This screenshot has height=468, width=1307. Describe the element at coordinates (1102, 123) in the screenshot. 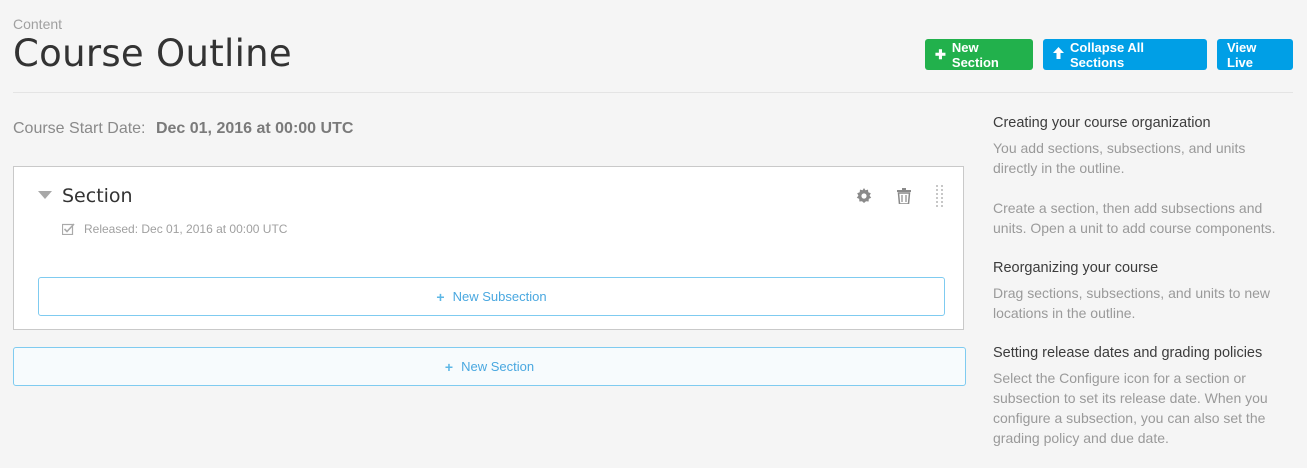

I see `help-title: Creating your course organization` at that location.